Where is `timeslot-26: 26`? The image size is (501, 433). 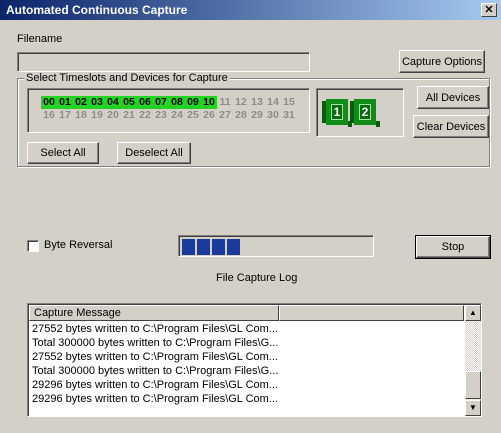
timeslot-26: 26 is located at coordinates (209, 115).